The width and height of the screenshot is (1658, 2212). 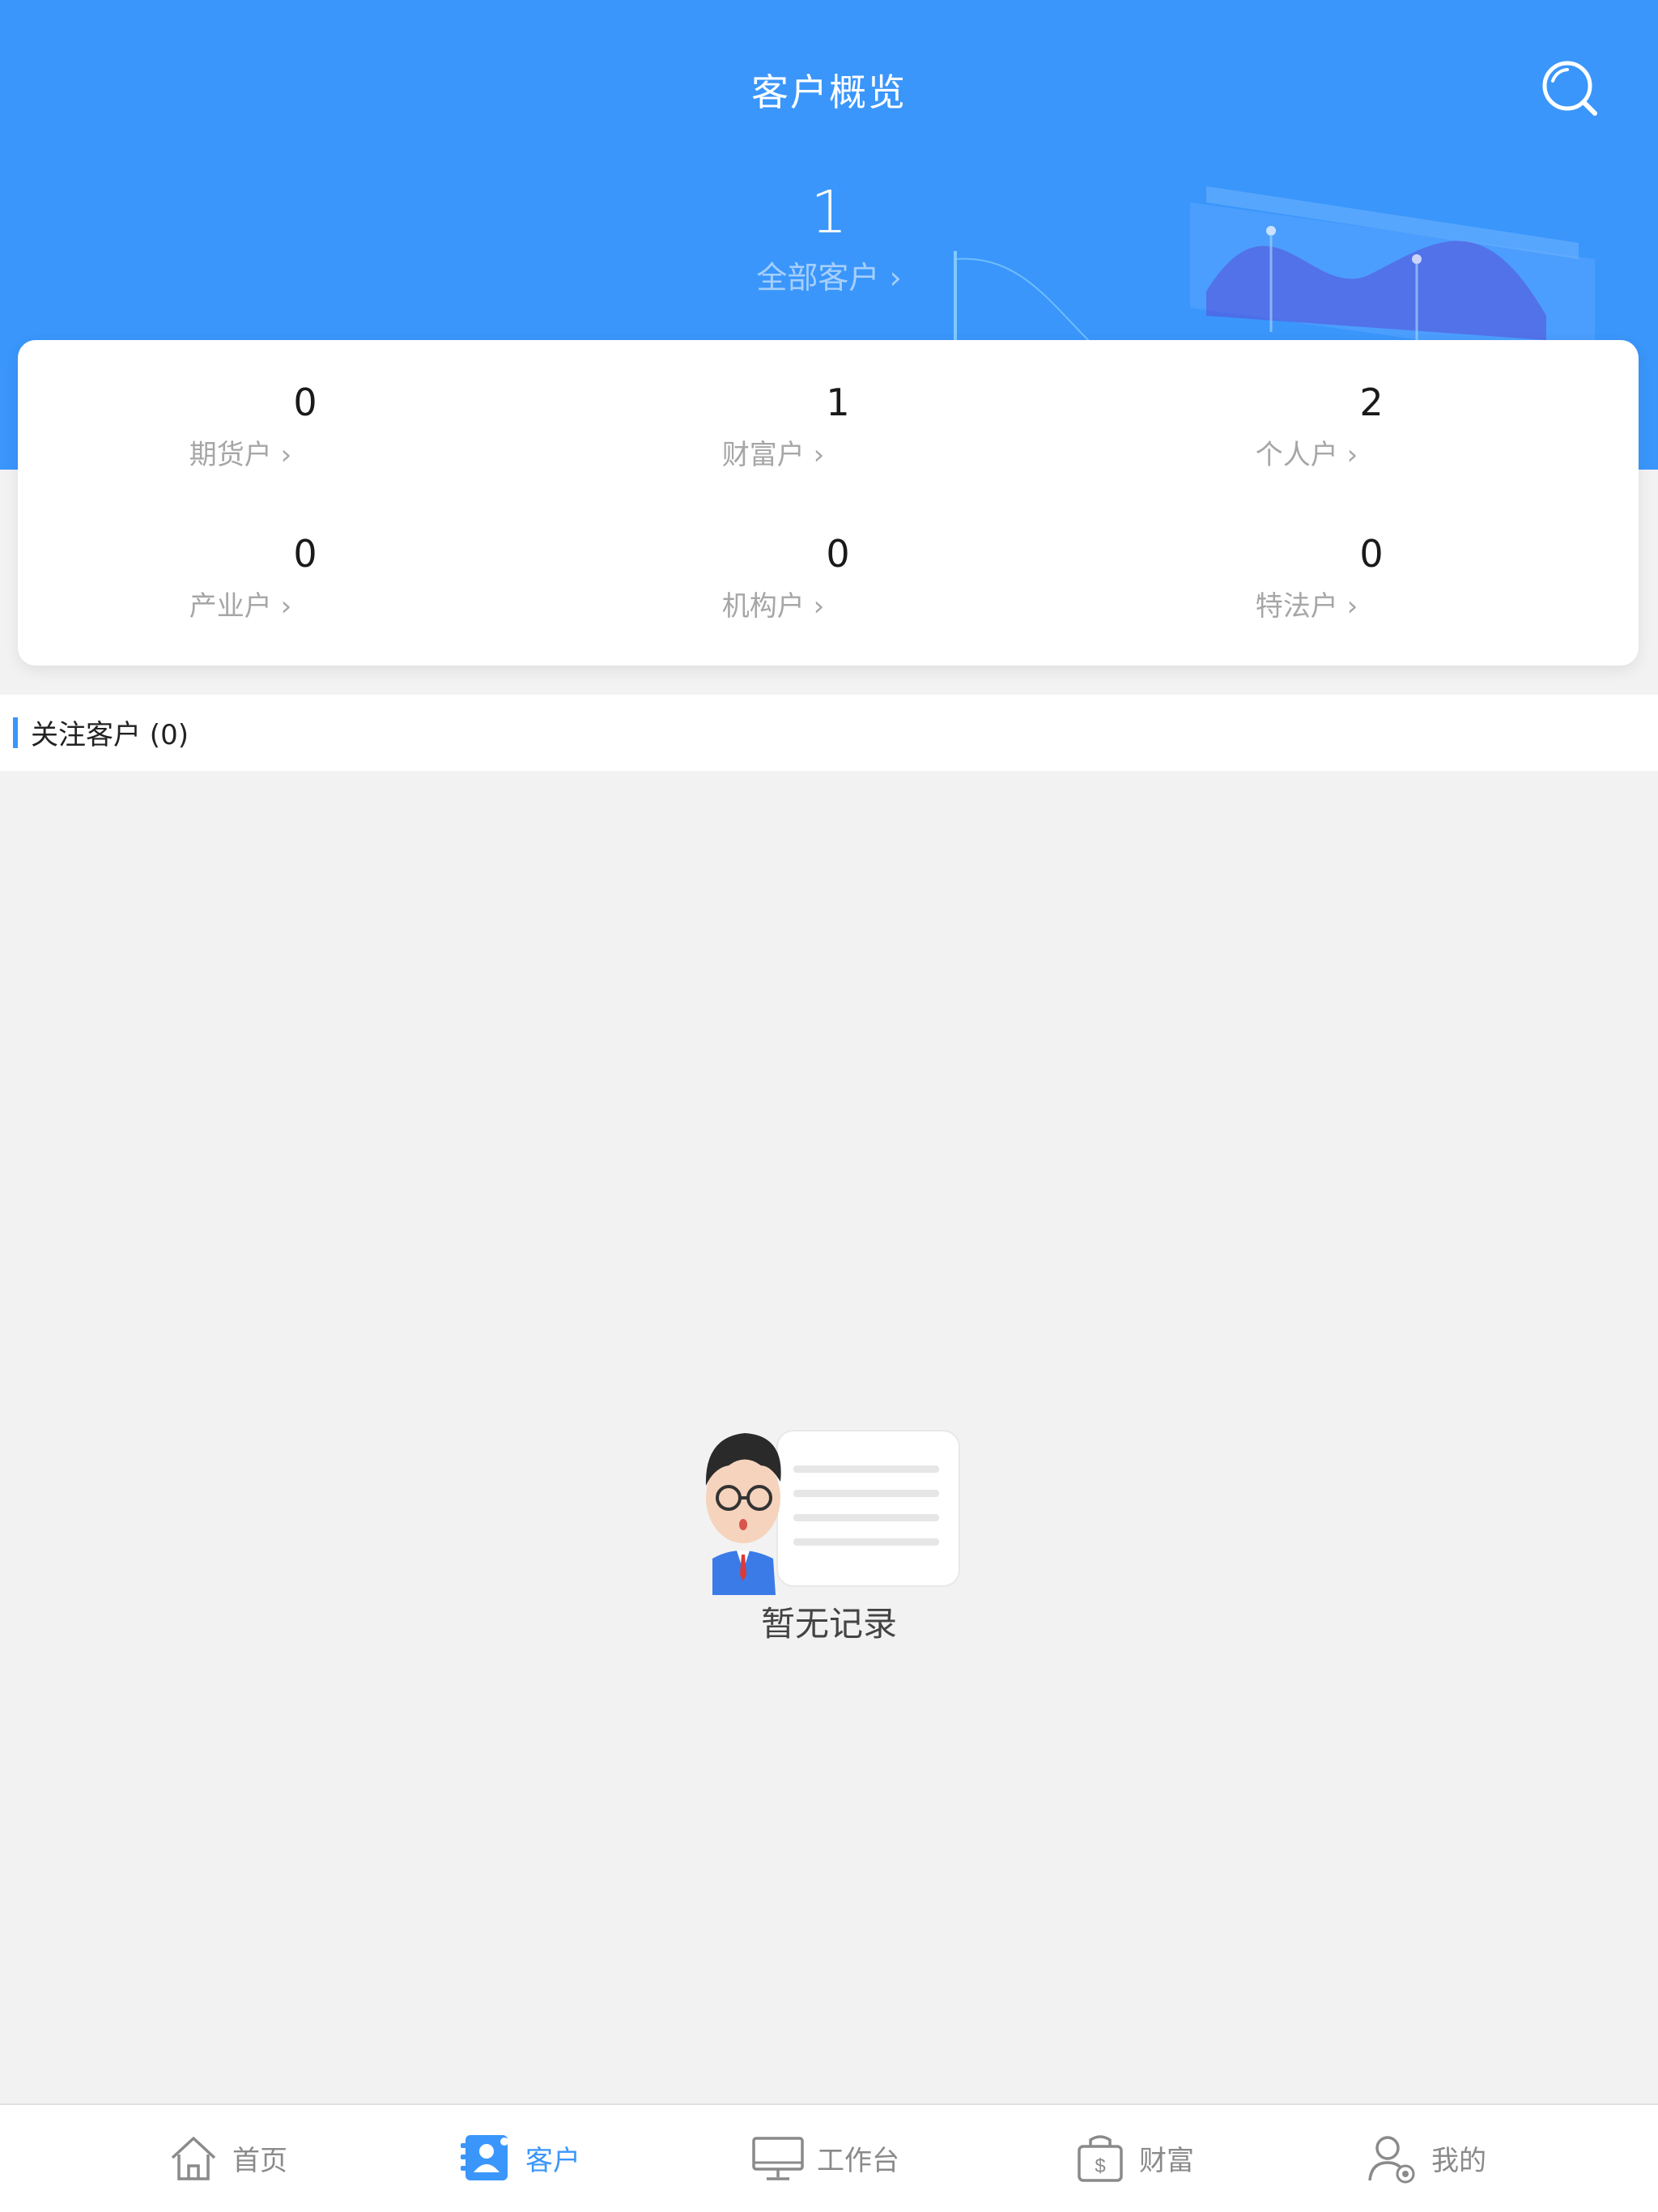 I want to click on tab-customers: 客户, so click(x=519, y=2157).